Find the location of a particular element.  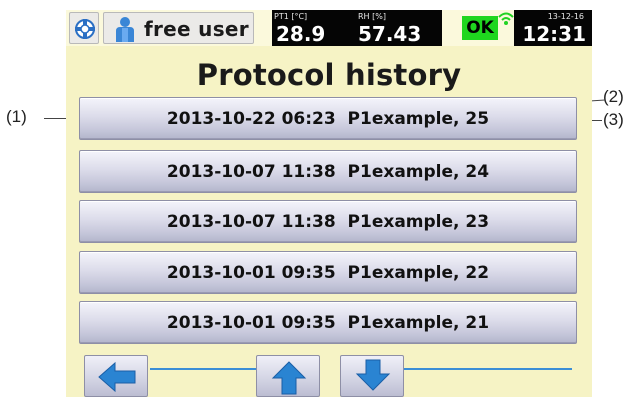

list-item-label: 2013-10-07 11:38 P1example, 23 is located at coordinates (328, 222).